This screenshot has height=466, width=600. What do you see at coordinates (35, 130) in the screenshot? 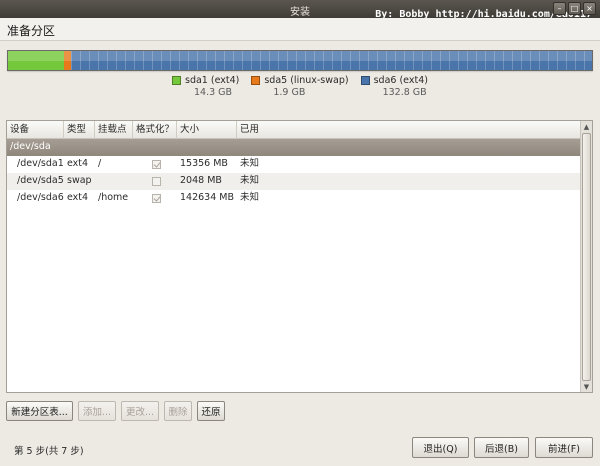
I see `column-header-device: 设备` at bounding box center [35, 130].